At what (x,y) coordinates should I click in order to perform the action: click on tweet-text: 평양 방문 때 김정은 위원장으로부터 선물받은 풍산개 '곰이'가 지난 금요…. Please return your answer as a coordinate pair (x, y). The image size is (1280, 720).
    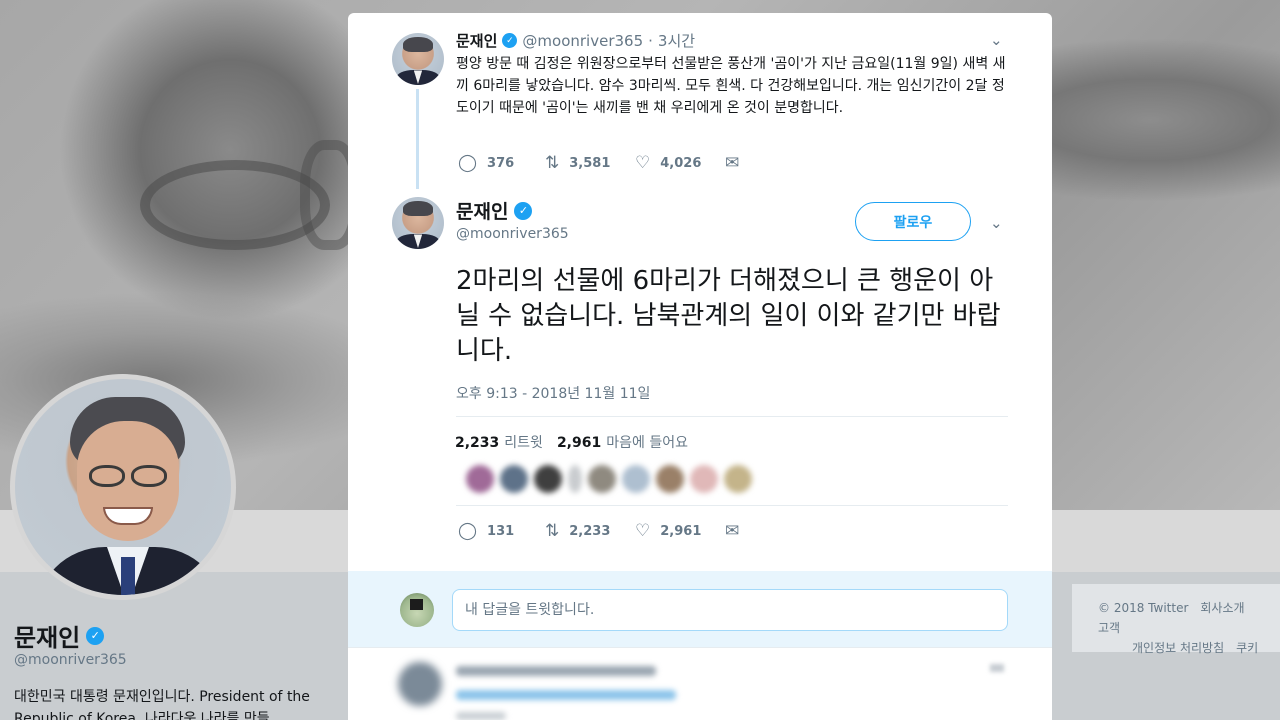
    Looking at the image, I should click on (731, 86).